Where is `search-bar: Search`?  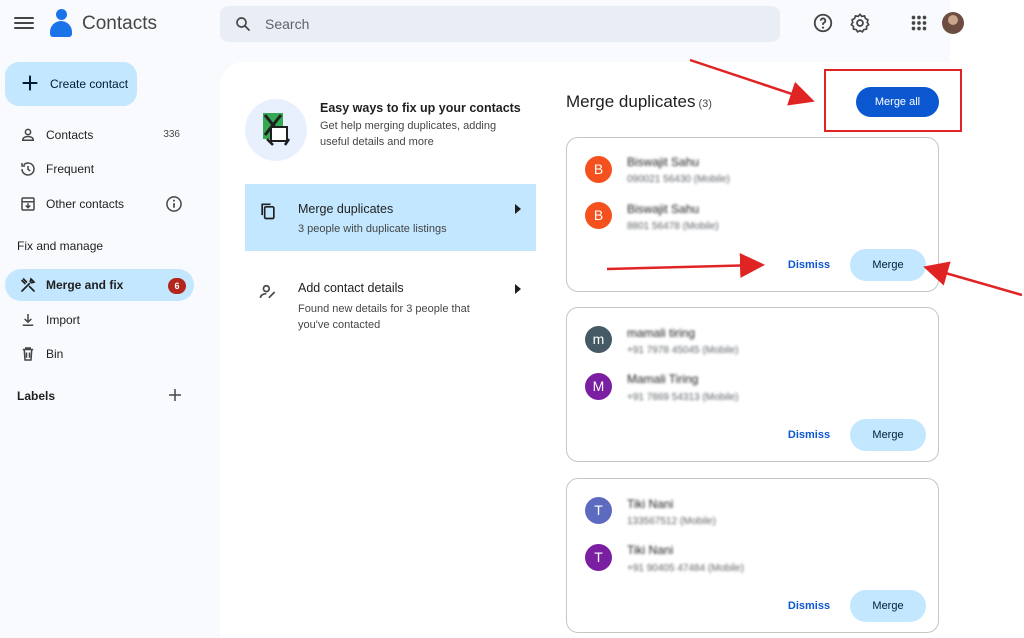
search-bar: Search is located at coordinates (500, 24).